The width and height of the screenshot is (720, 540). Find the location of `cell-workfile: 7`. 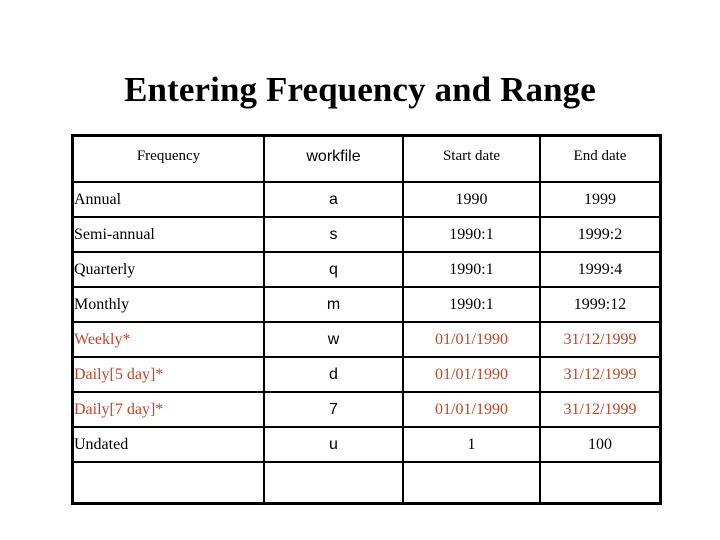

cell-workfile: 7 is located at coordinates (334, 410).